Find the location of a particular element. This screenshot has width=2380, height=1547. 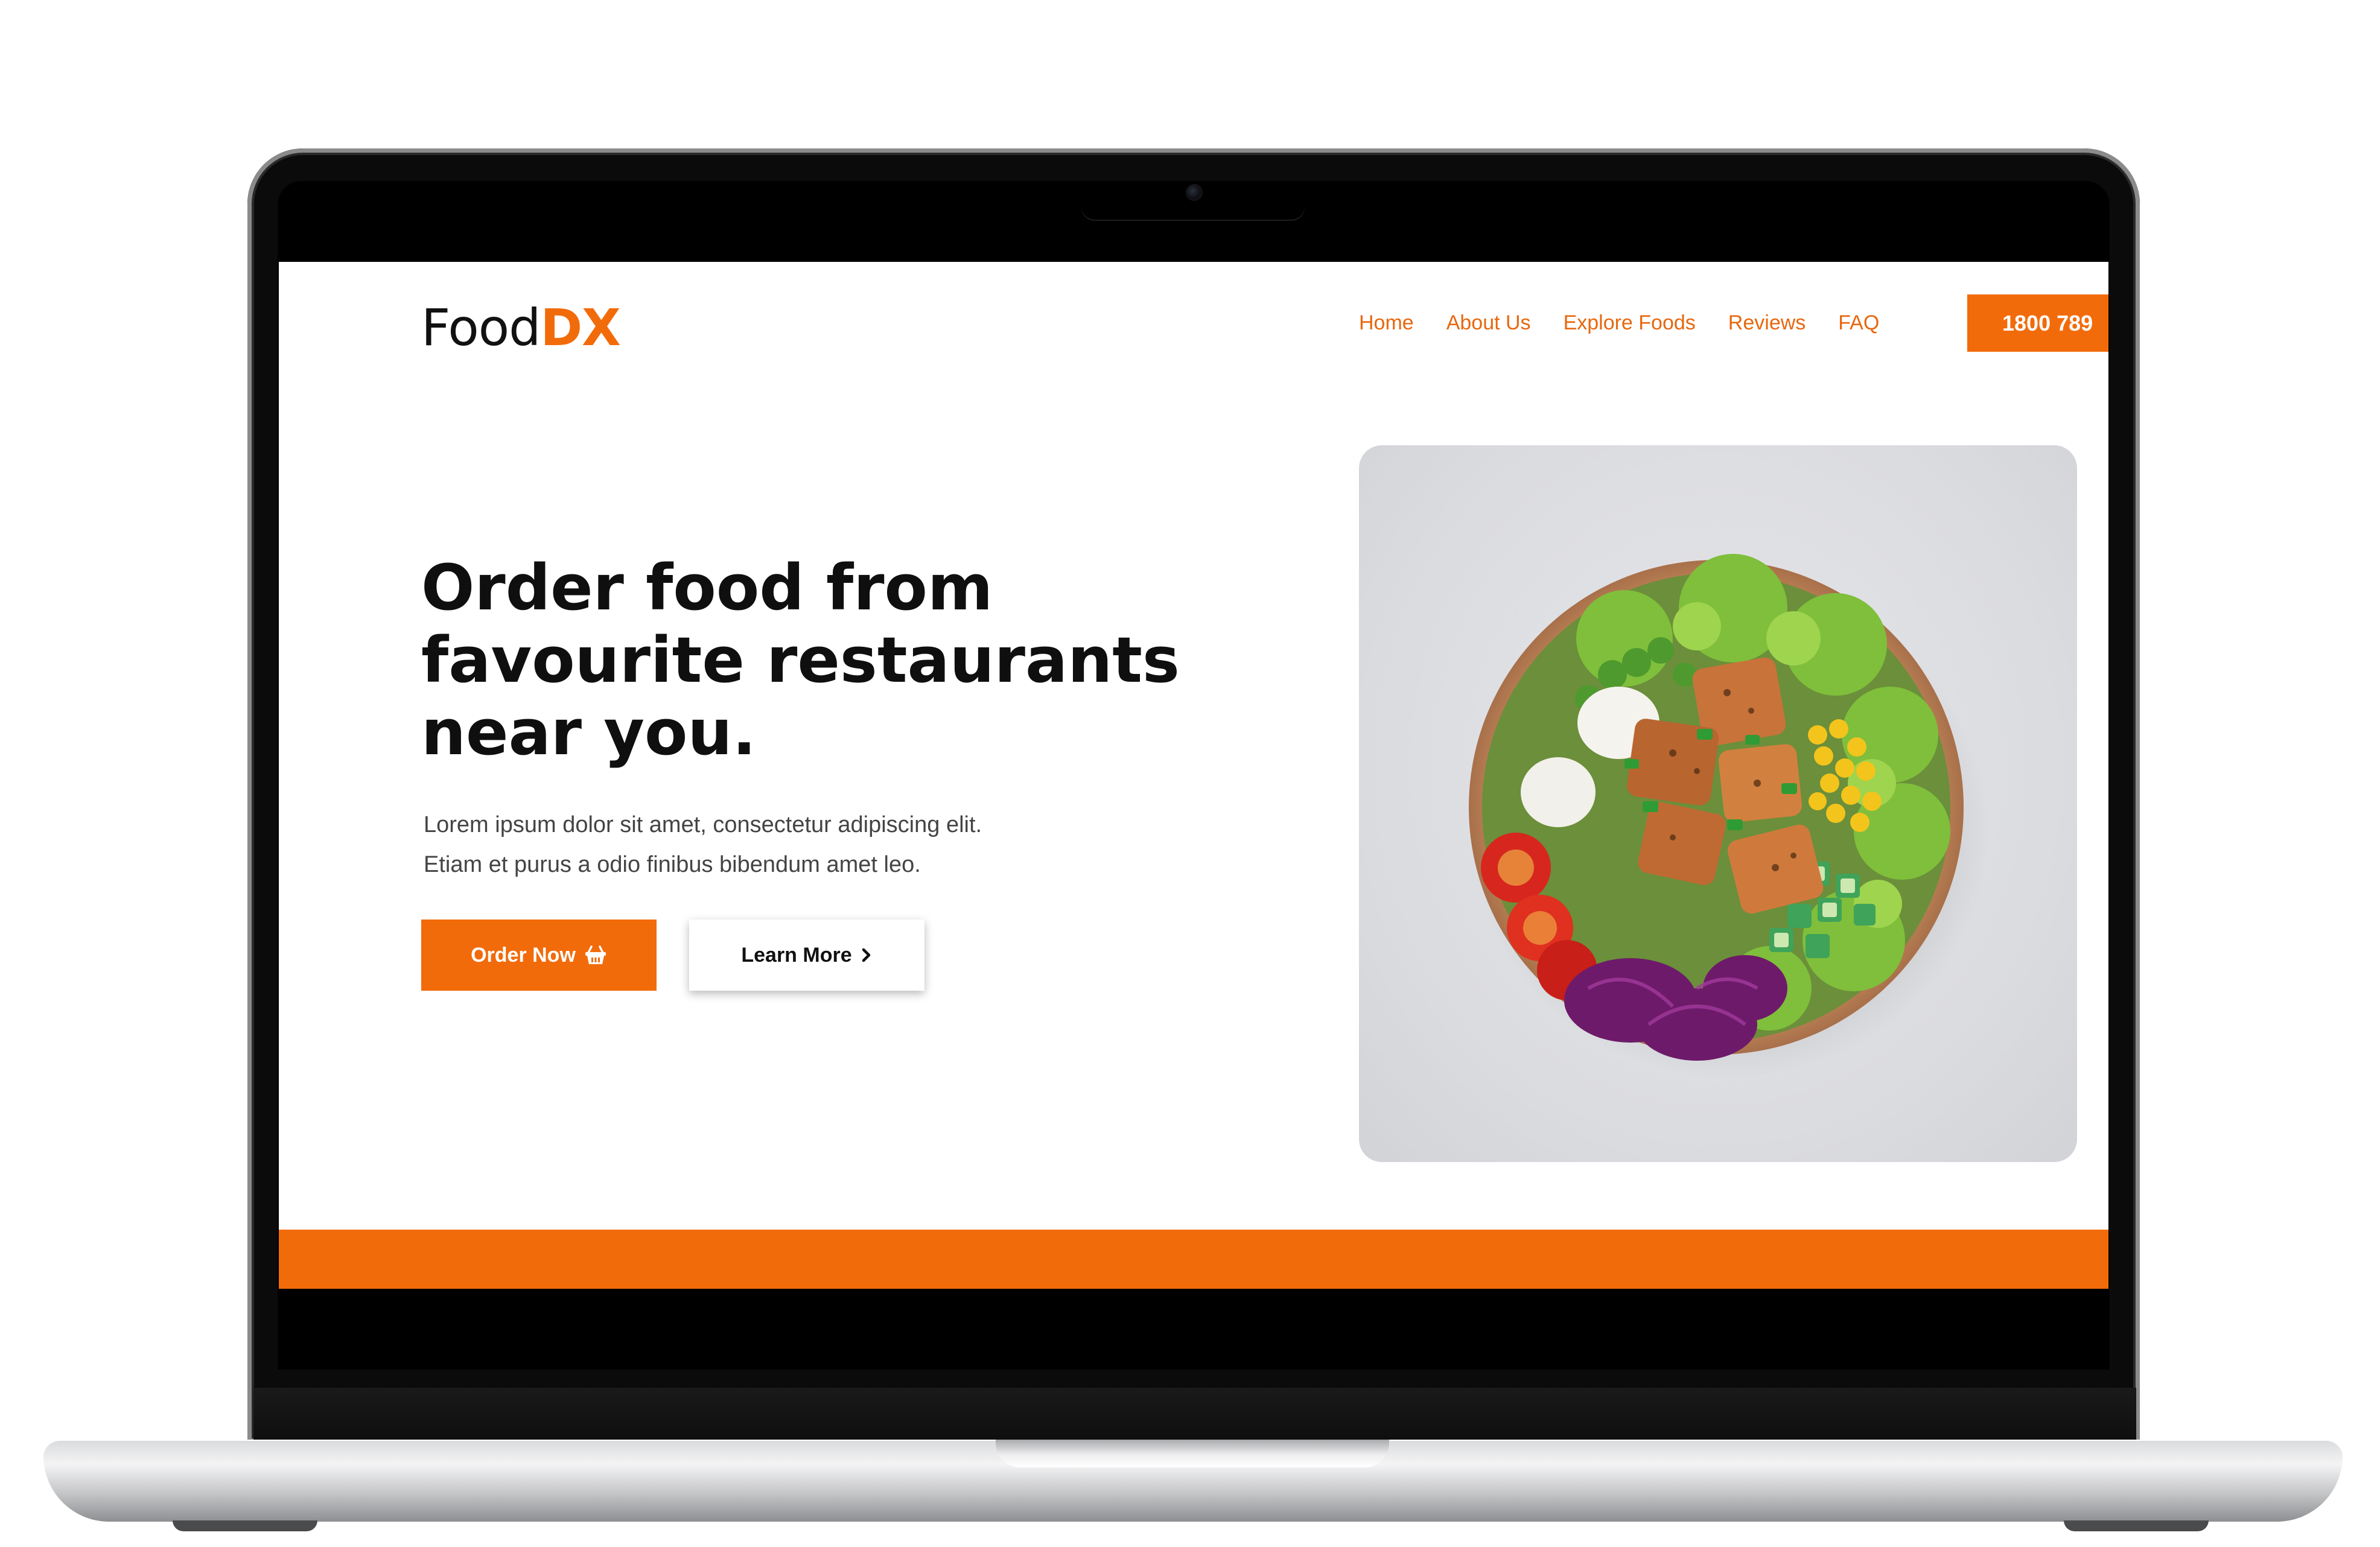

nav-link-explore-foods: Explore Foods is located at coordinates (1630, 323).